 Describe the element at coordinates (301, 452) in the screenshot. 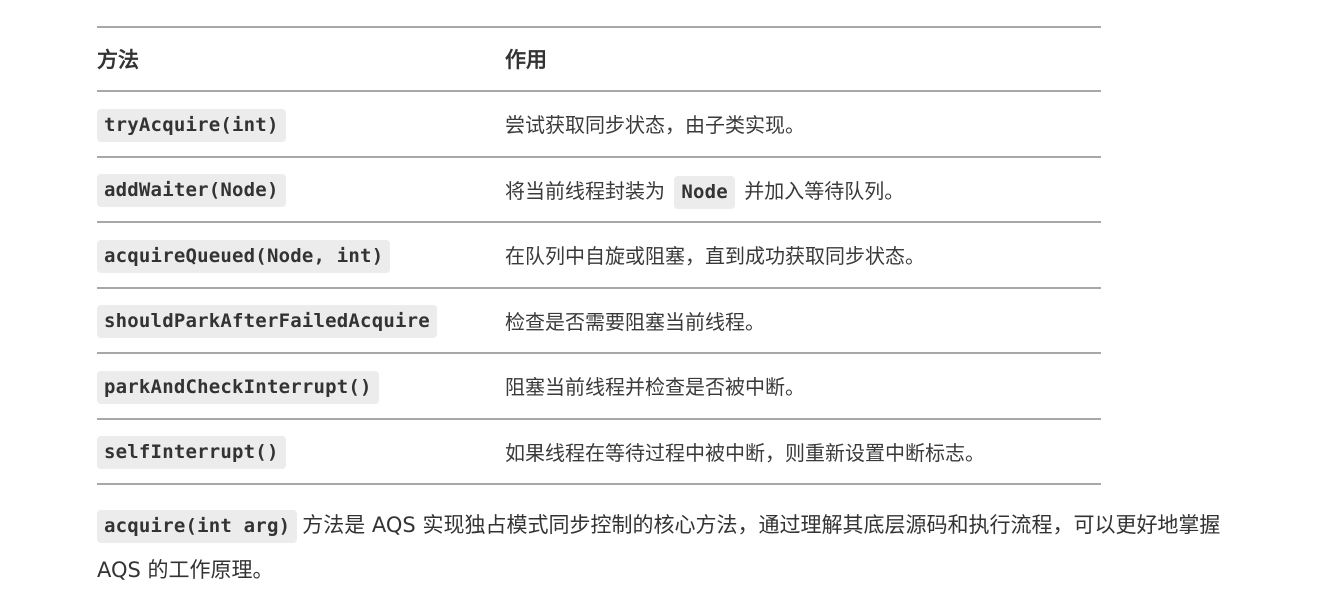

I see `method-cell: selfInterrupt()` at that location.